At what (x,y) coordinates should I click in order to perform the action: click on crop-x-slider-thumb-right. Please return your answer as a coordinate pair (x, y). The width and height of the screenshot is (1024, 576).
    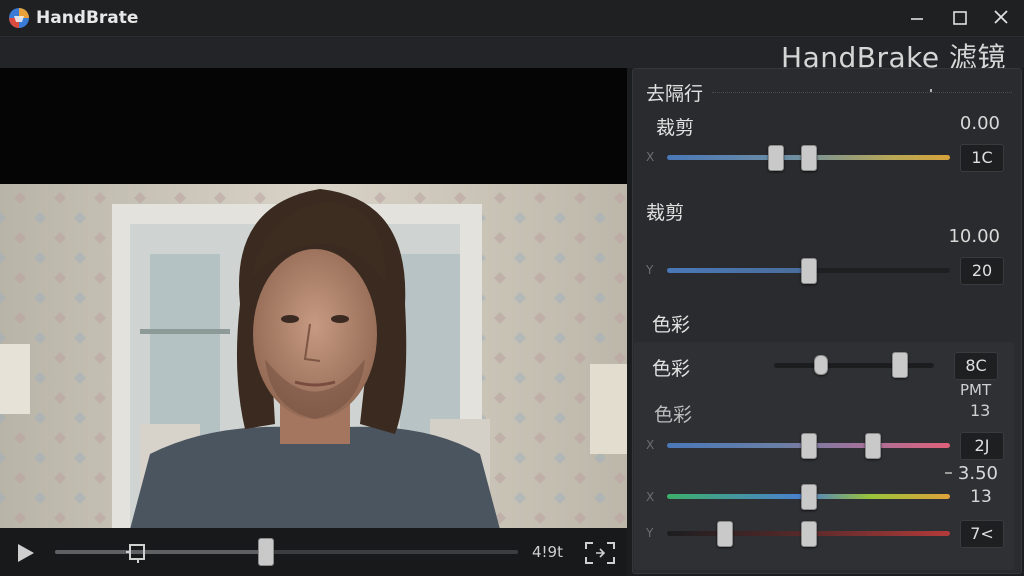
    Looking at the image, I should click on (809, 158).